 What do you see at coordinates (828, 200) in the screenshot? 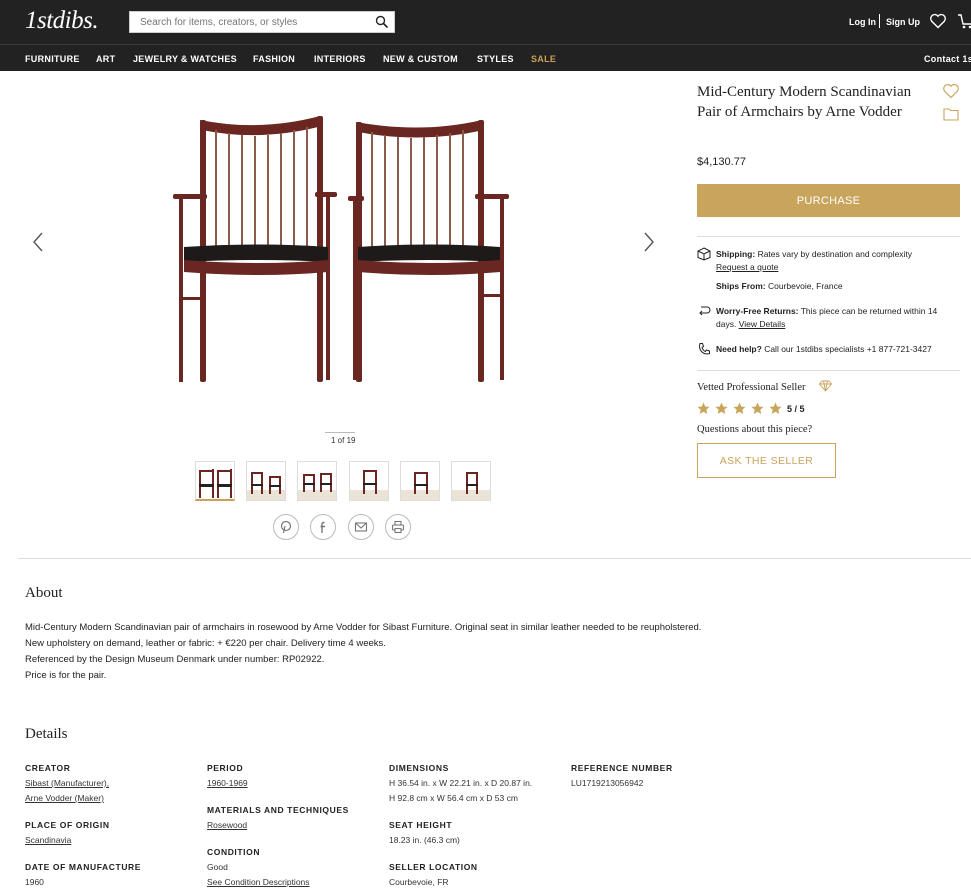
I see `purchase-button: PURCHASE` at bounding box center [828, 200].